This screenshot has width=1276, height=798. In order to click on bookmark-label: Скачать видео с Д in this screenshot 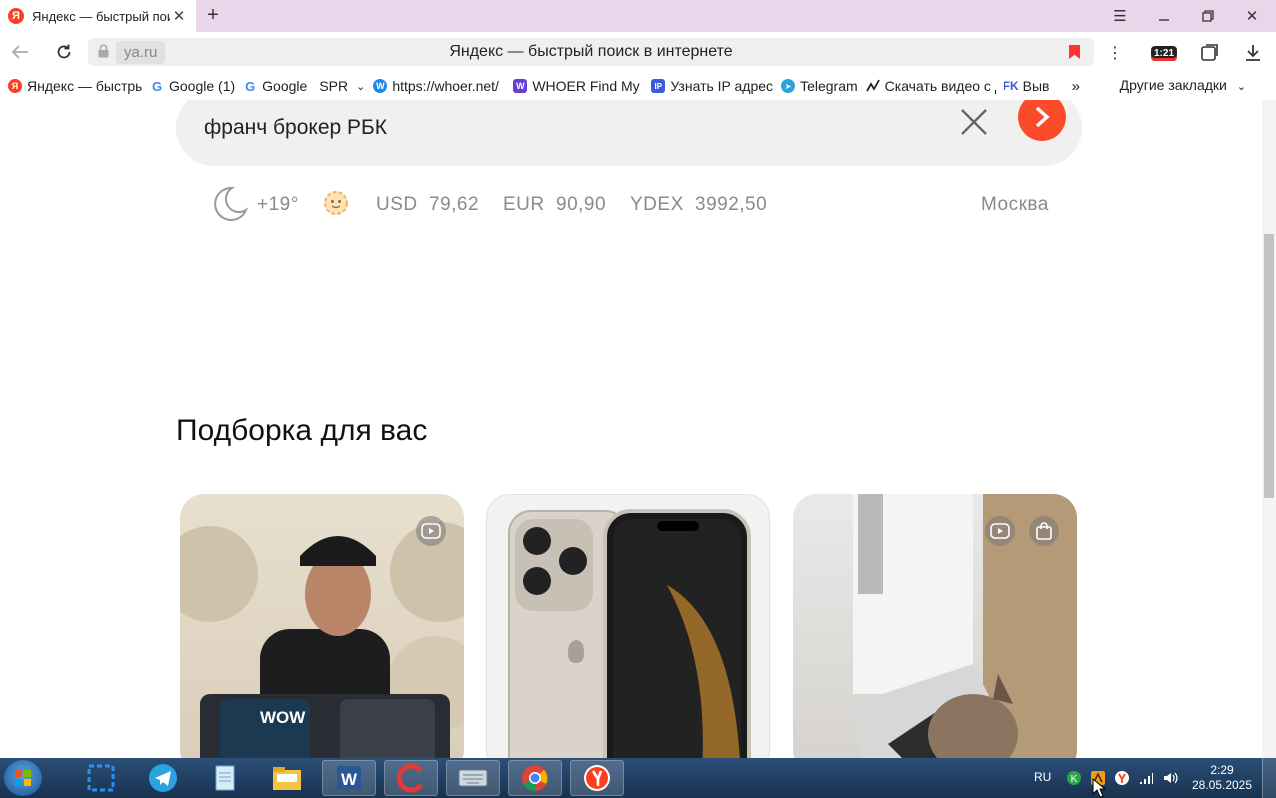, I will do `click(940, 86)`.